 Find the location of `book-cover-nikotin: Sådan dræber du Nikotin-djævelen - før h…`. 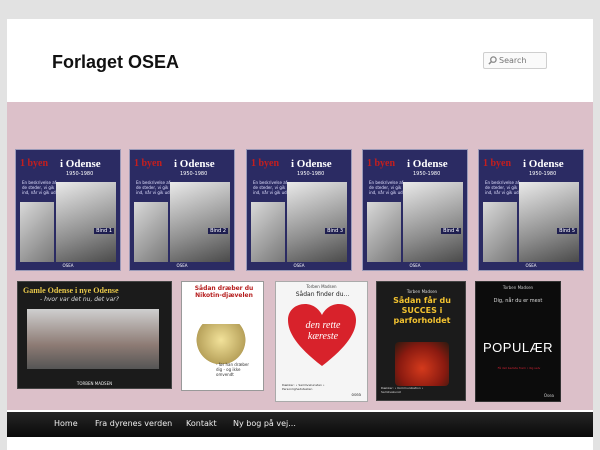

book-cover-nikotin: Sådan dræber du Nikotin-djævelen - før h… is located at coordinates (222, 336).